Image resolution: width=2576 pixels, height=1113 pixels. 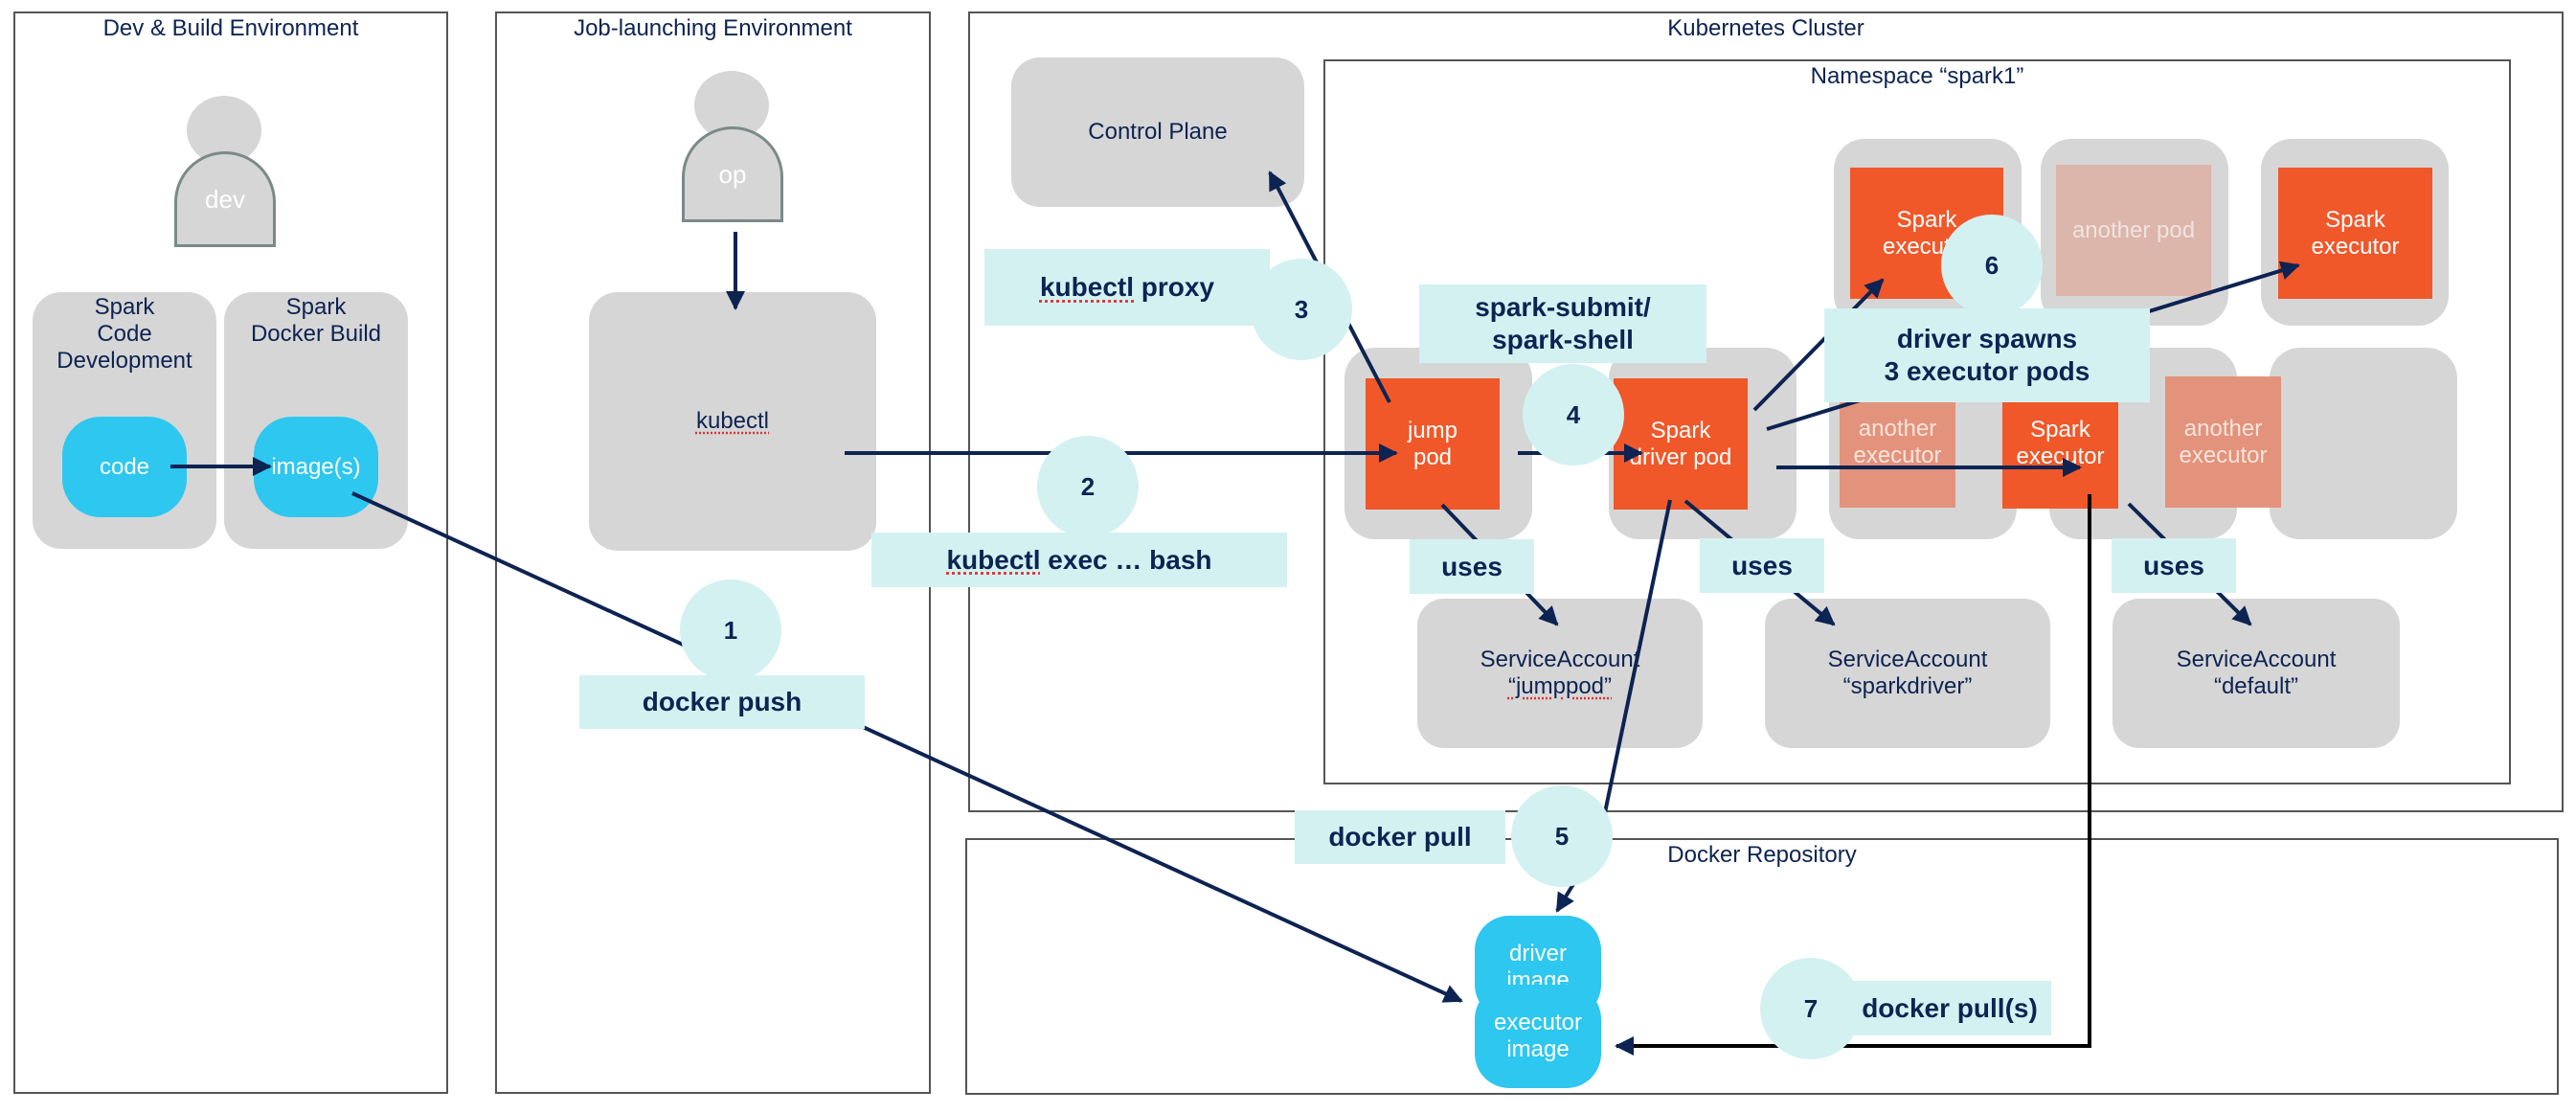 What do you see at coordinates (2223, 442) in the screenshot?
I see `another-executor-pod-2: another executor` at bounding box center [2223, 442].